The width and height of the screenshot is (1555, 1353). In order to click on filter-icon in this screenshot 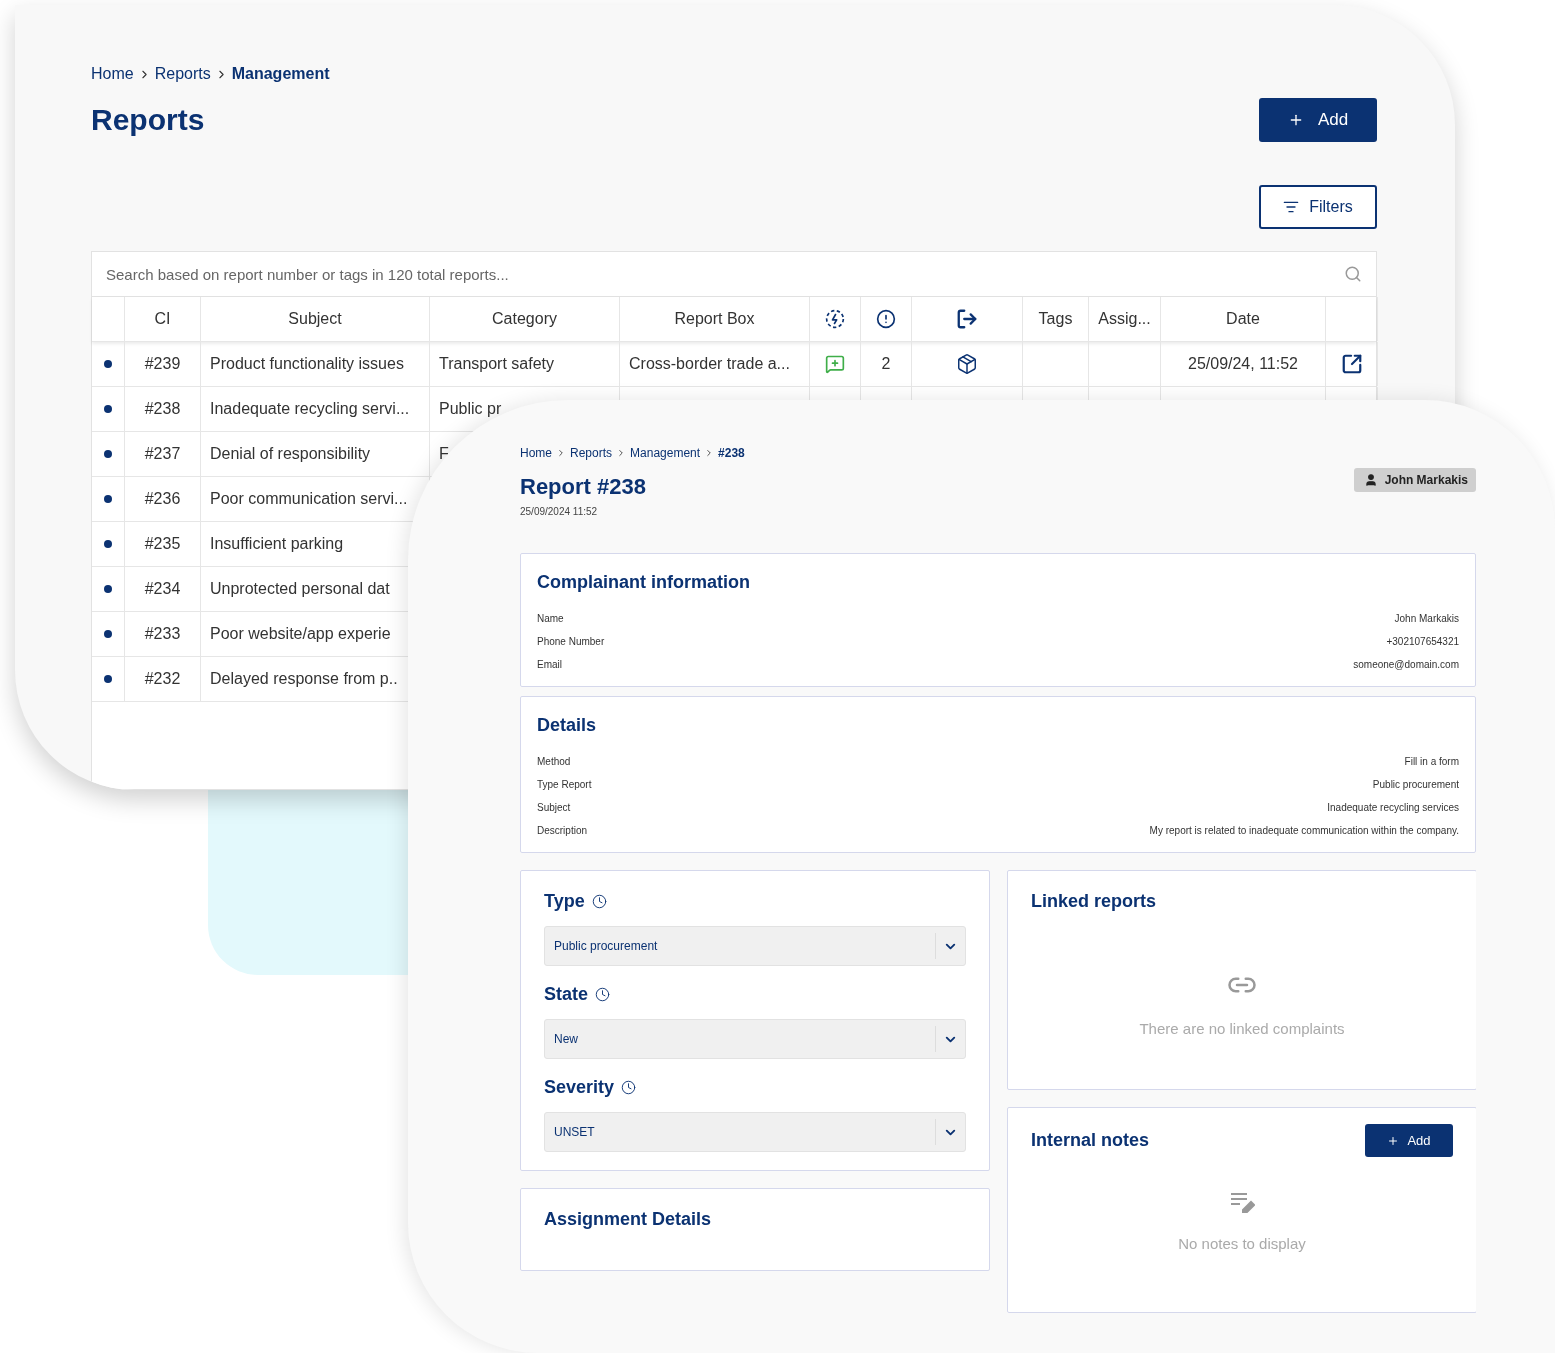, I will do `click(1291, 207)`.